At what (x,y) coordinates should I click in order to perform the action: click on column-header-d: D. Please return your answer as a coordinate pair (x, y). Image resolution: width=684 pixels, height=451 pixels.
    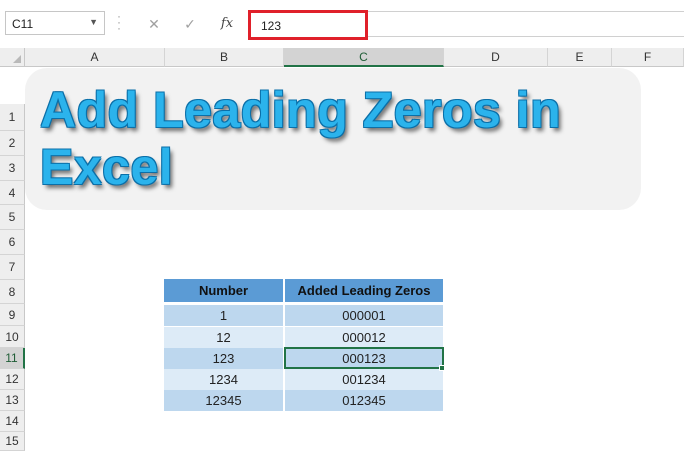
    Looking at the image, I should click on (496, 57).